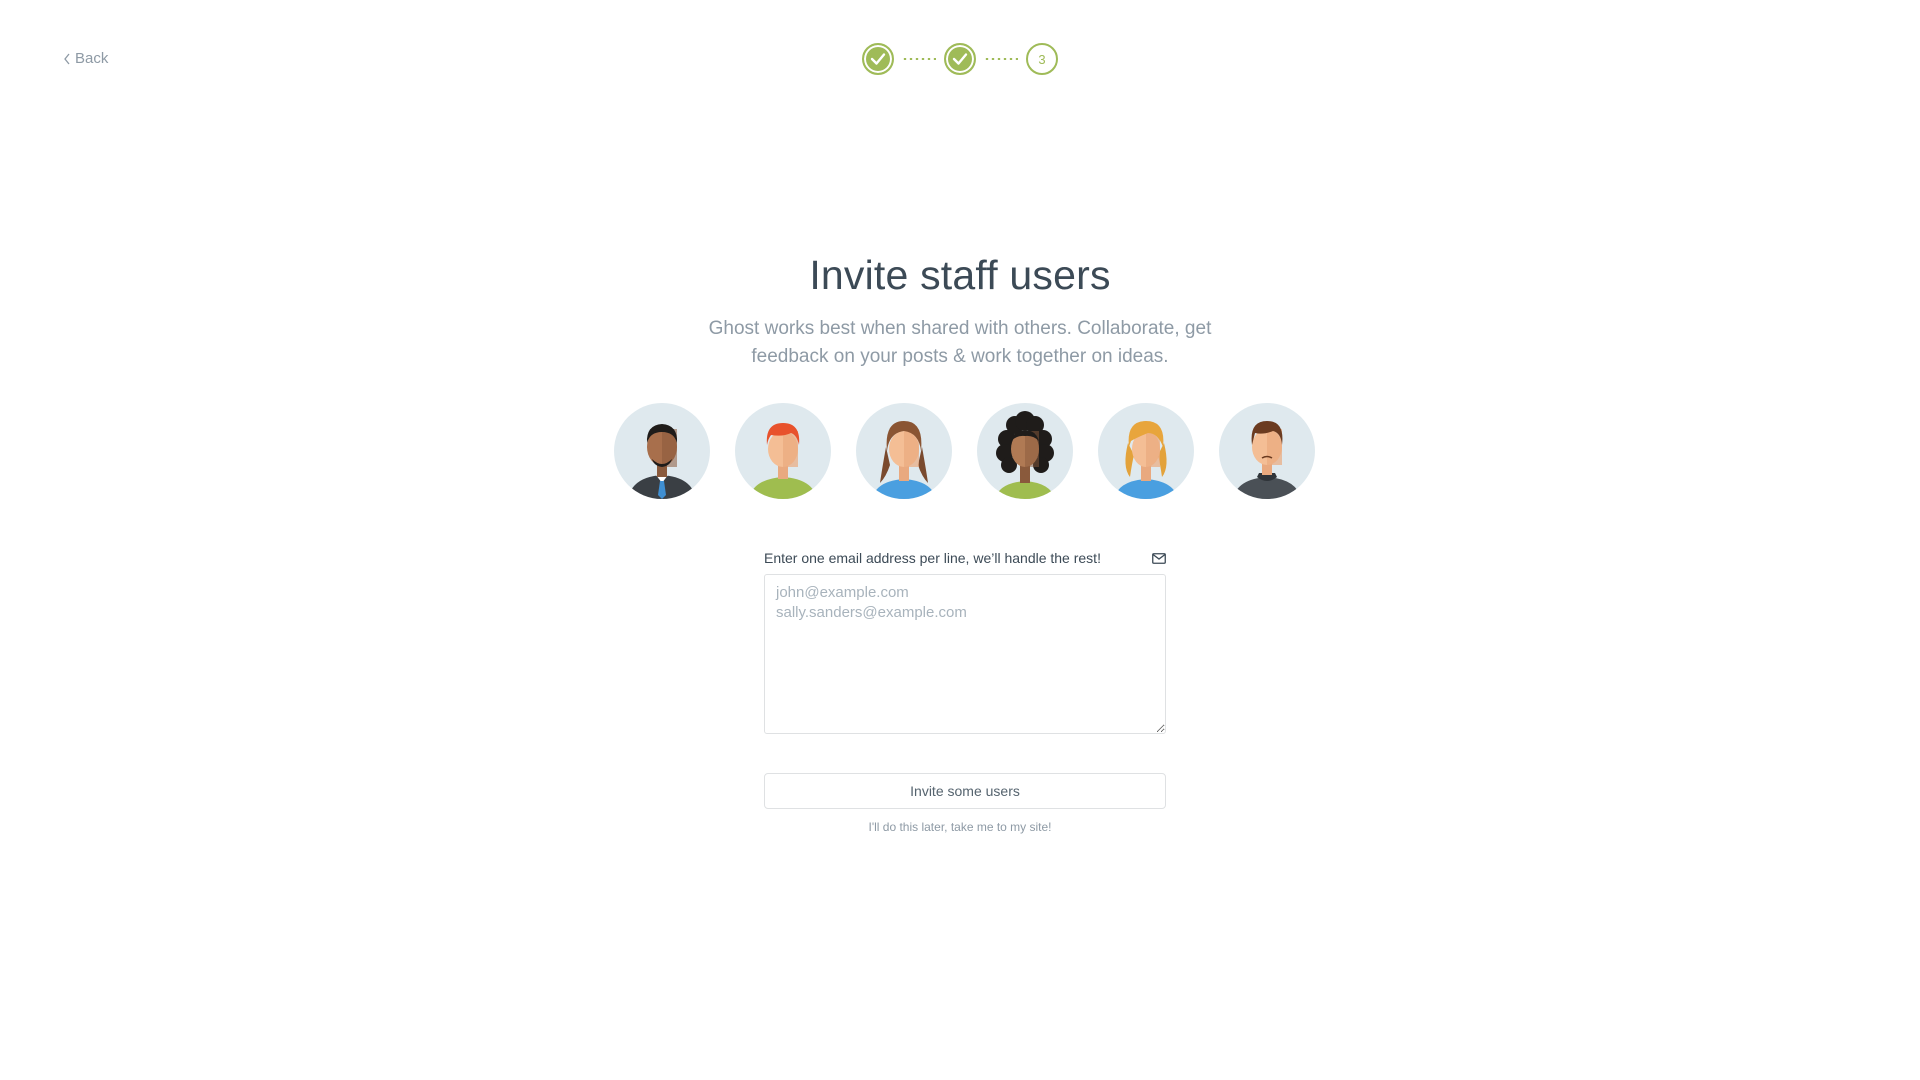 The height and width of the screenshot is (1080, 1920). Describe the element at coordinates (1025, 451) in the screenshot. I see `woman-curly-hair-avatar-icon` at that location.